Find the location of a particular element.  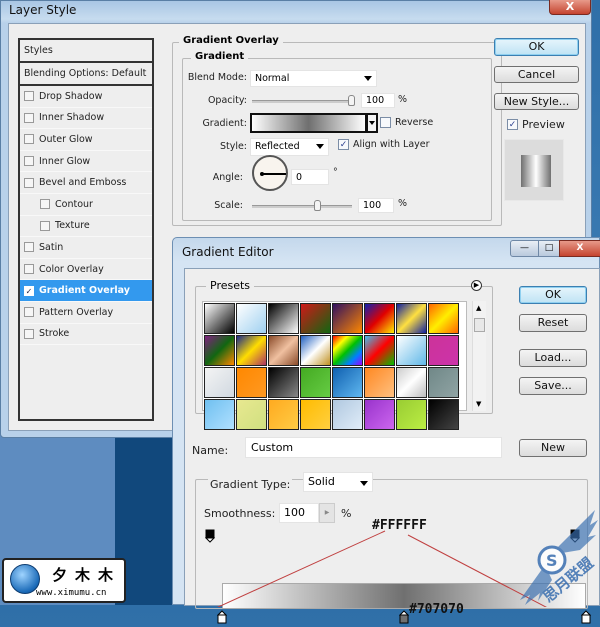

smoothness-arrow-icon: ▶ is located at coordinates (327, 513).